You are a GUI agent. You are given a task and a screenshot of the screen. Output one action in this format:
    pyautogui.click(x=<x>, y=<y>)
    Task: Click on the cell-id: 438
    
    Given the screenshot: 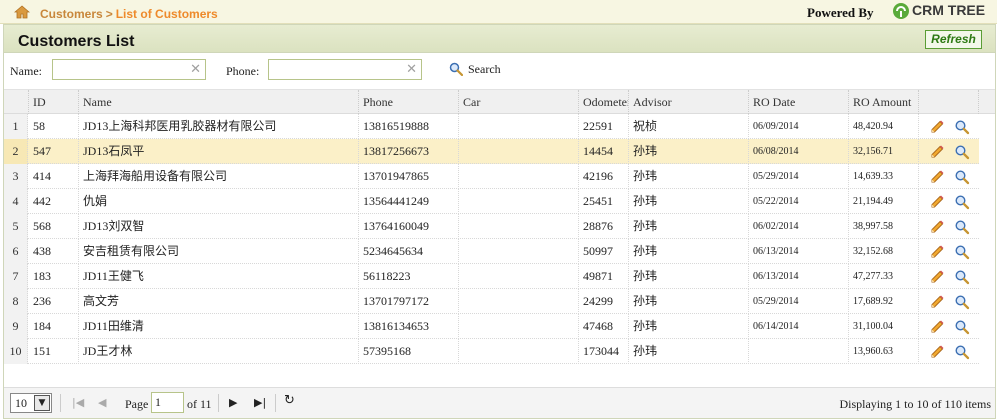 What is the action you would take?
    pyautogui.click(x=54, y=251)
    